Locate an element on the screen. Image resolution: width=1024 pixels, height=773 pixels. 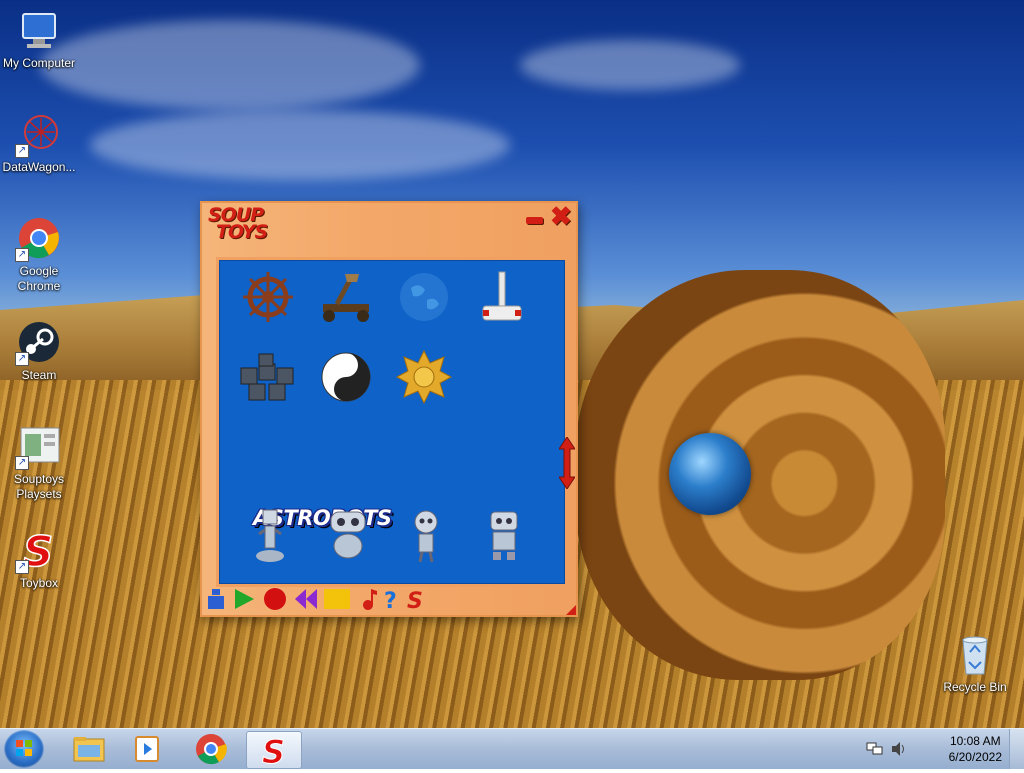
windows-logo-icon is located at coordinates (24, 748).